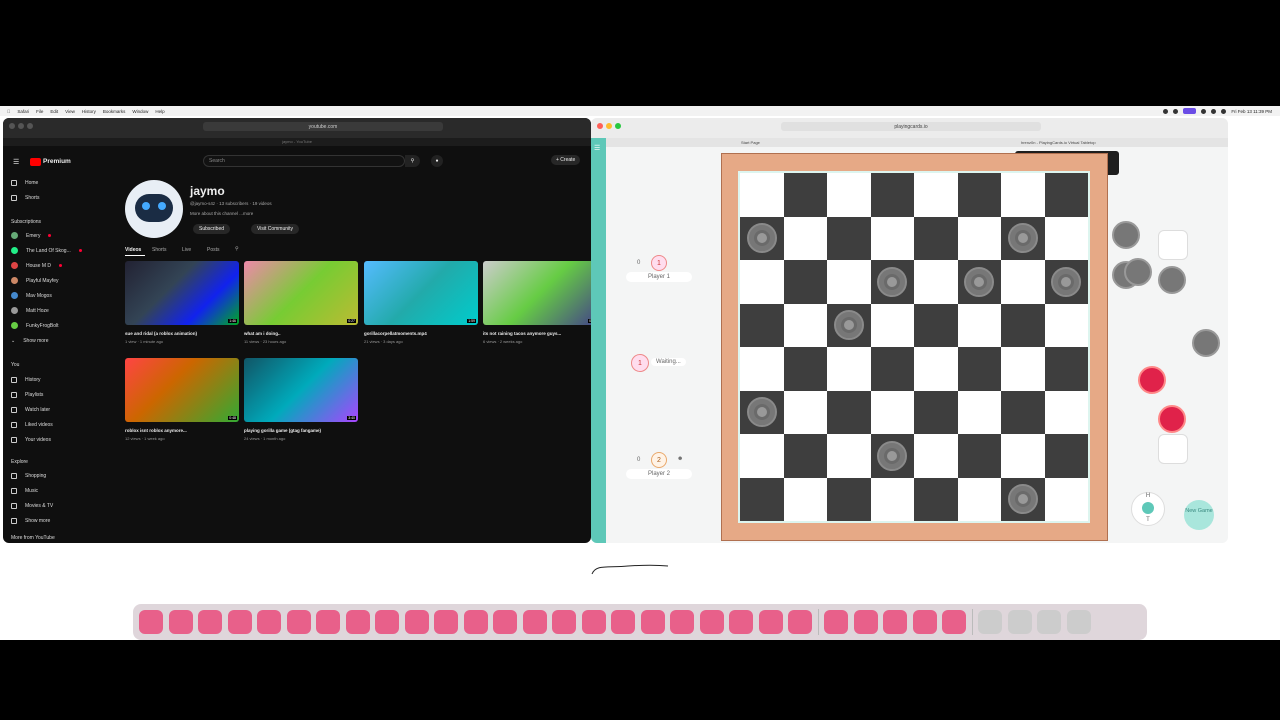 This screenshot has height=720, width=1280. I want to click on sidebar-item-you: Playlists, so click(27, 395).